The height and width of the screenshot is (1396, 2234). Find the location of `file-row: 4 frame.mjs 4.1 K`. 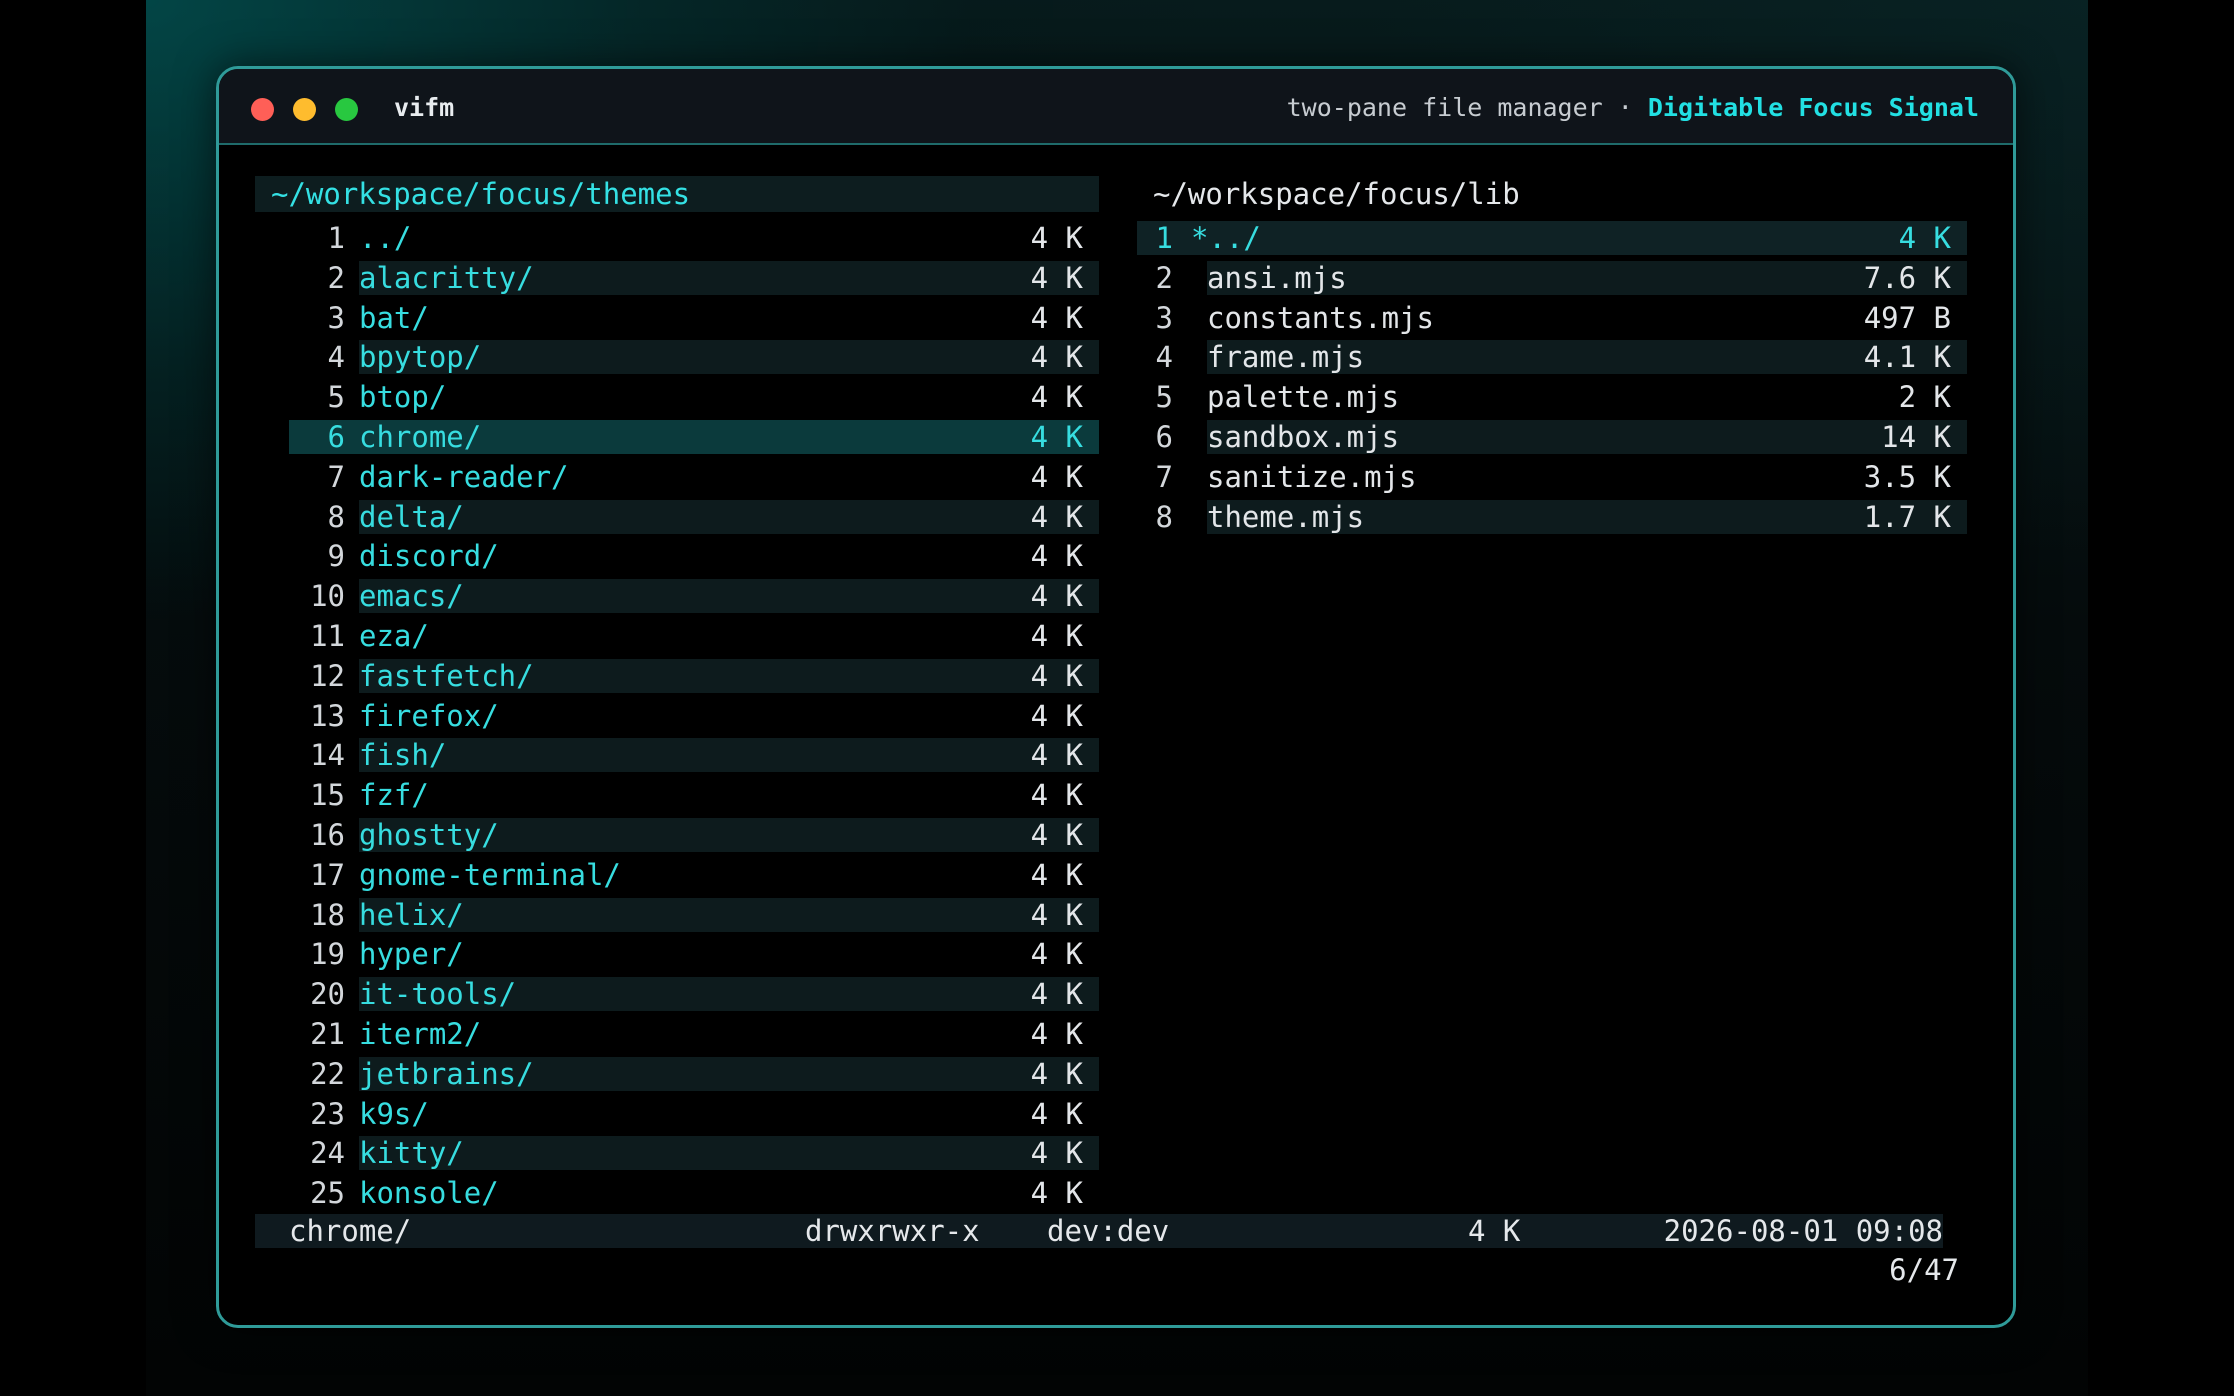

file-row: 4 frame.mjs 4.1 K is located at coordinates (1552, 358).